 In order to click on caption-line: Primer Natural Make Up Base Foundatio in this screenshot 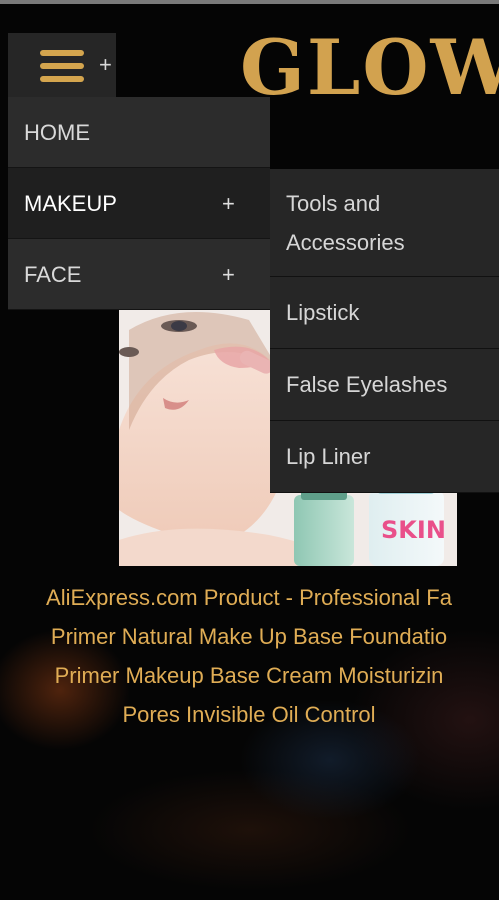, I will do `click(249, 636)`.